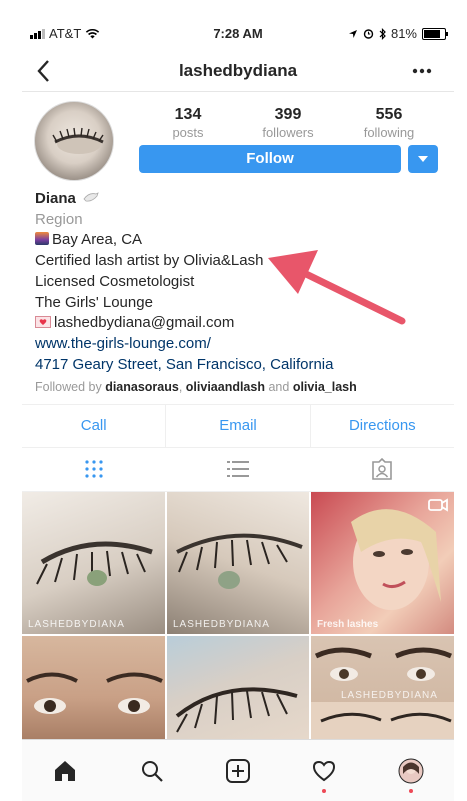  I want to click on profile-notification-dot, so click(410, 791).